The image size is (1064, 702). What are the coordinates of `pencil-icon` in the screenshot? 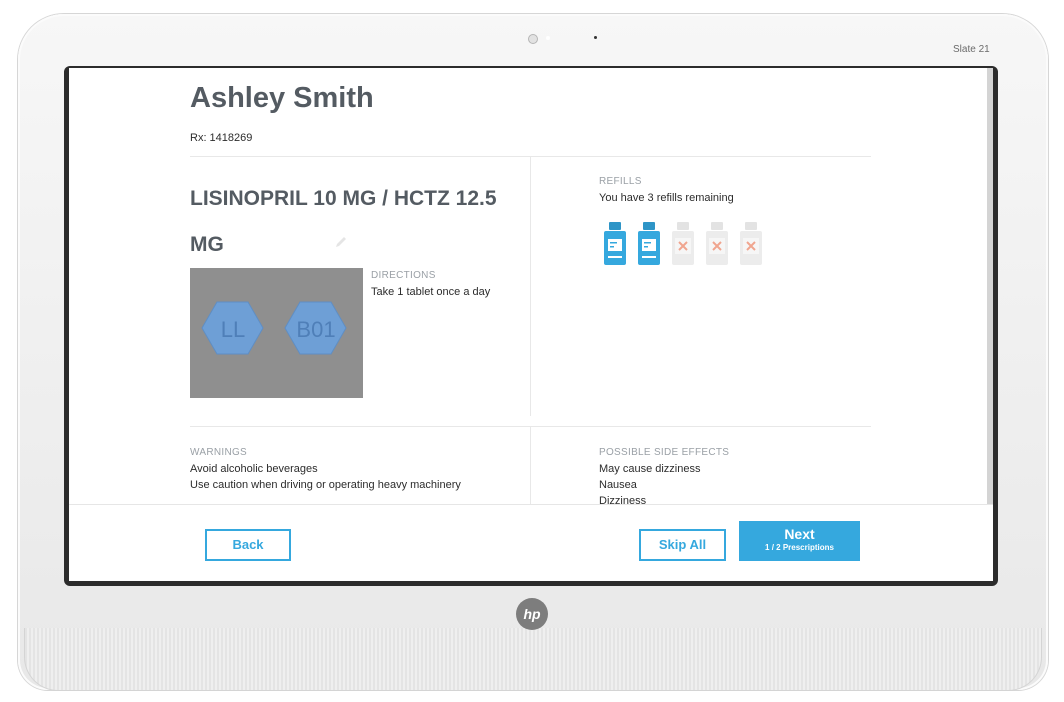 It's located at (341, 242).